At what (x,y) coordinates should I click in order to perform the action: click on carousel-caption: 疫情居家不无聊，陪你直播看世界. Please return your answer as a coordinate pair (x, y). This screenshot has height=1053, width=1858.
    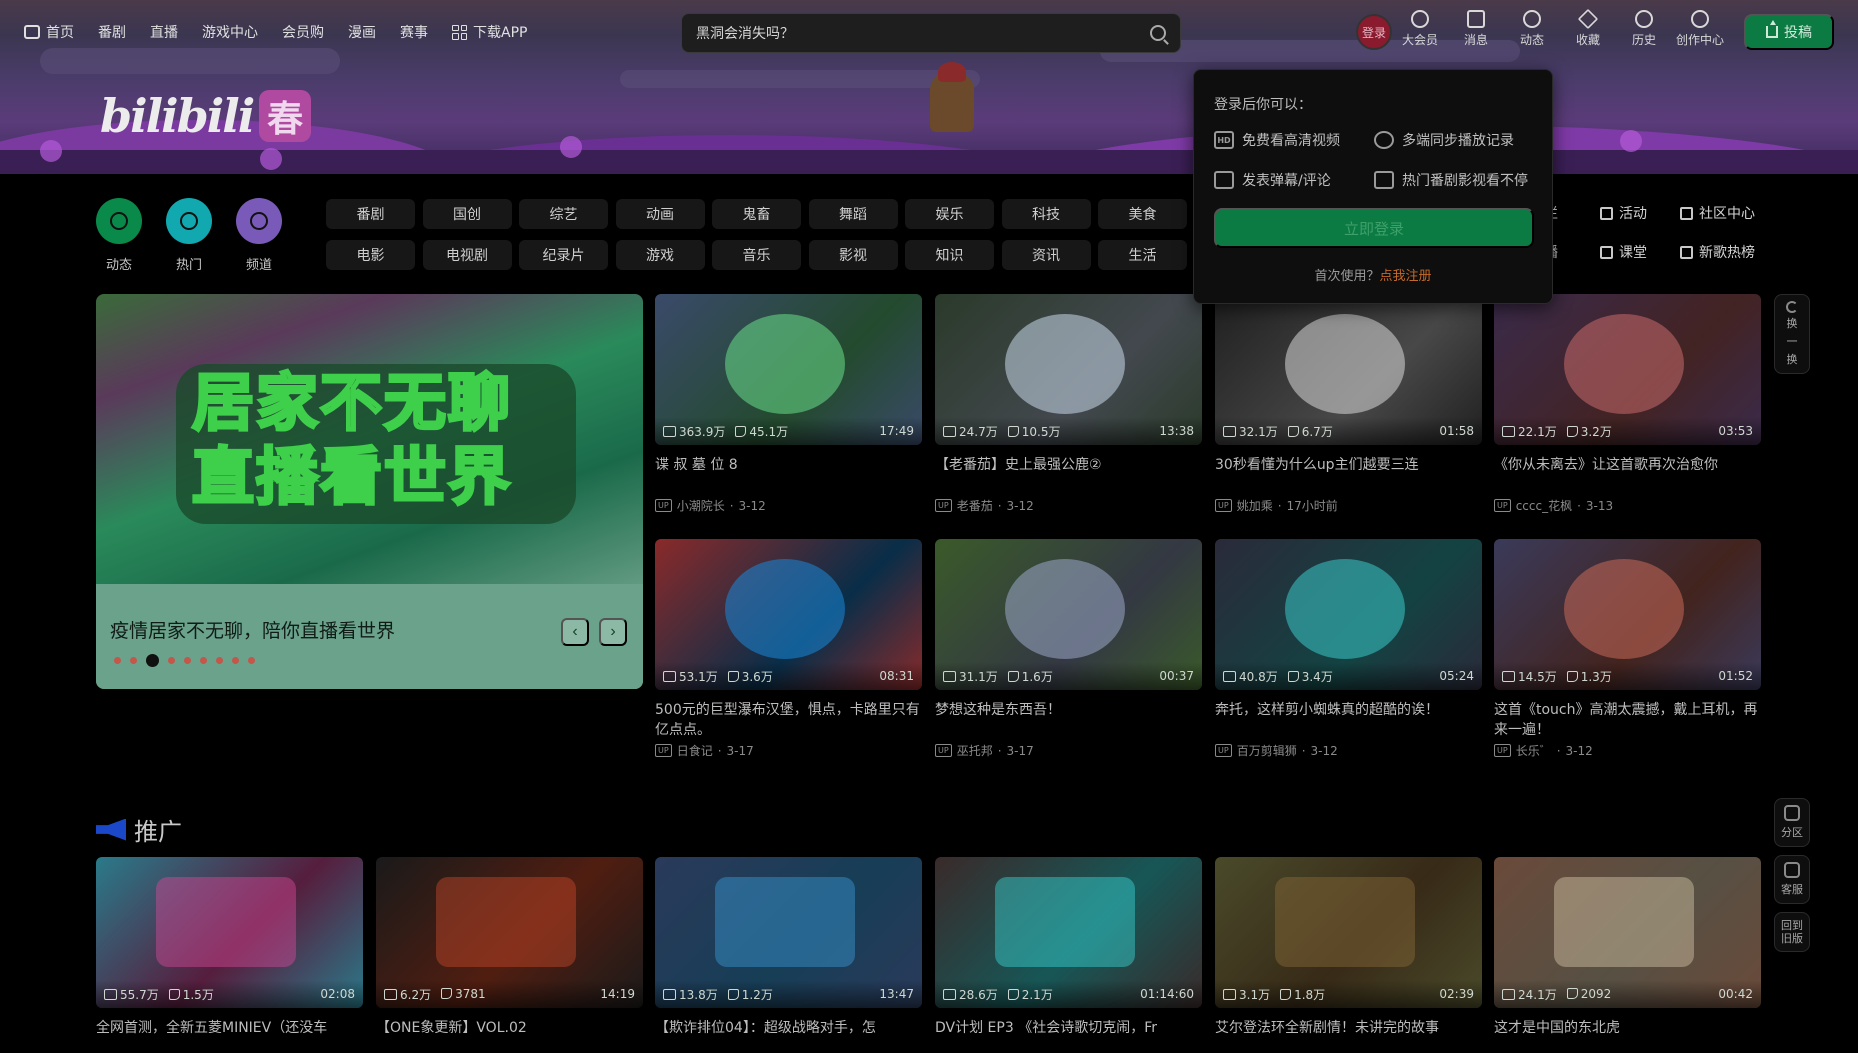
    Looking at the image, I should click on (252, 629).